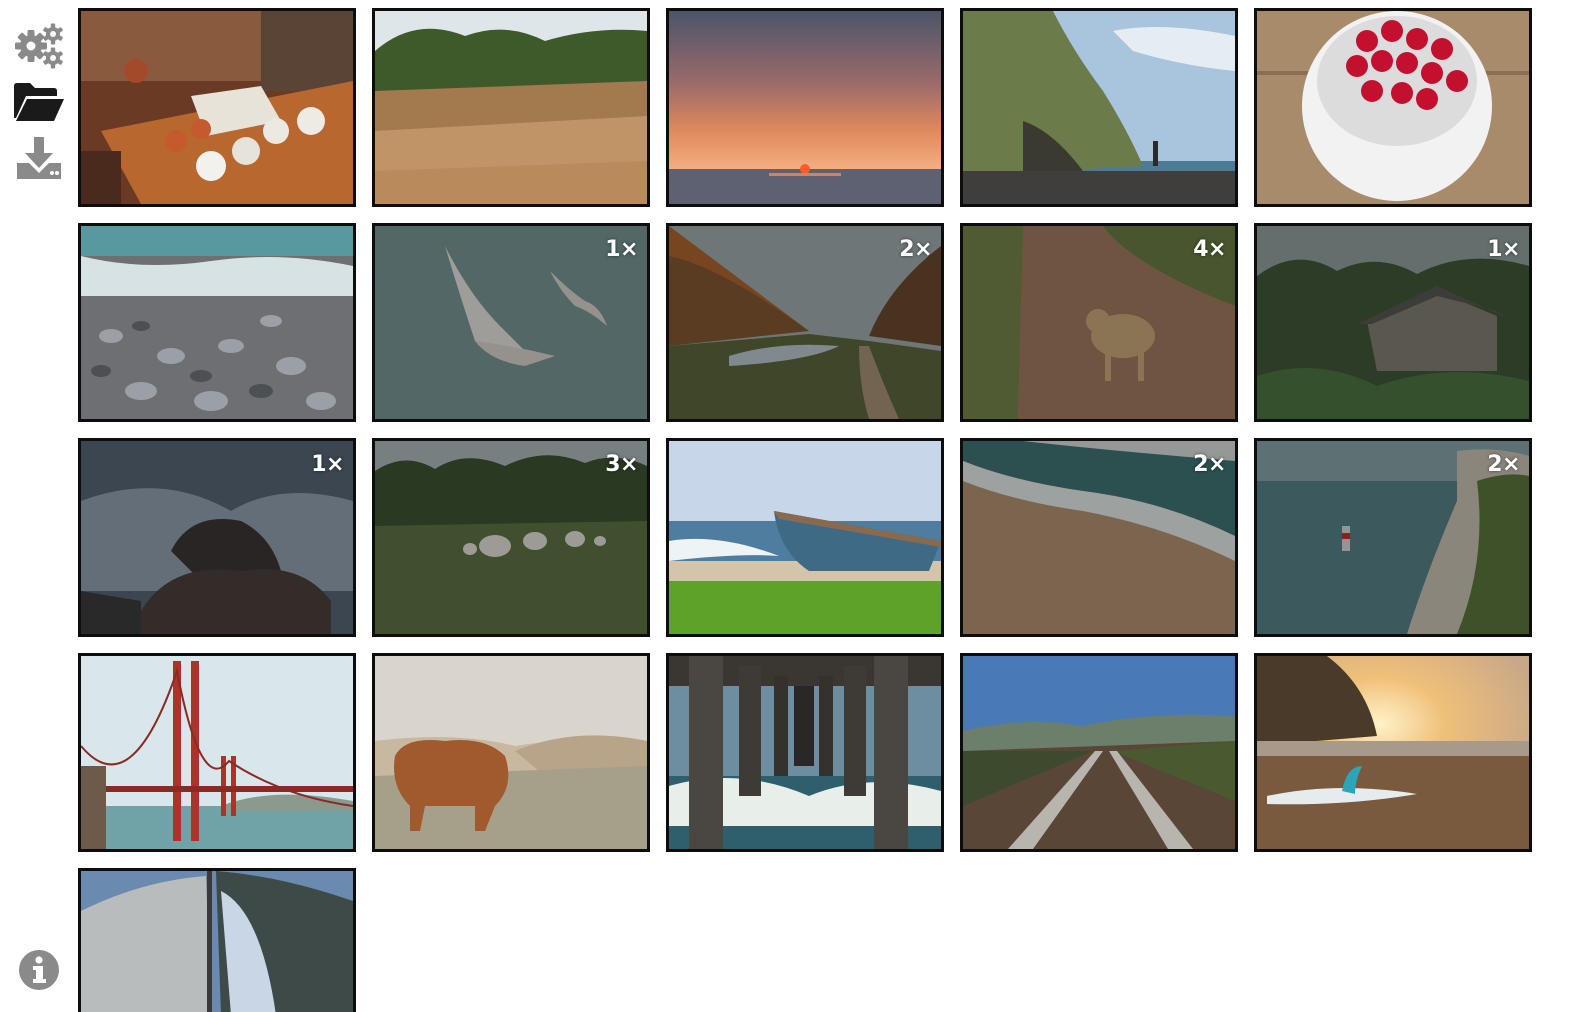 The image size is (1578, 1012). I want to click on settings-gears-icon, so click(39, 46).